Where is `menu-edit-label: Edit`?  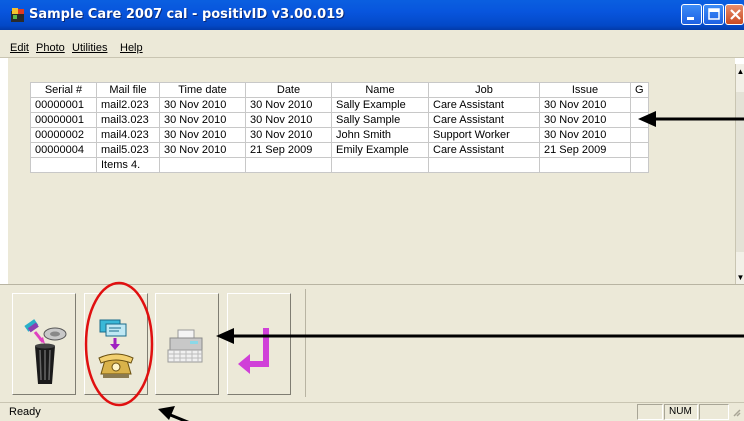
menu-edit-label: Edit is located at coordinates (19, 48).